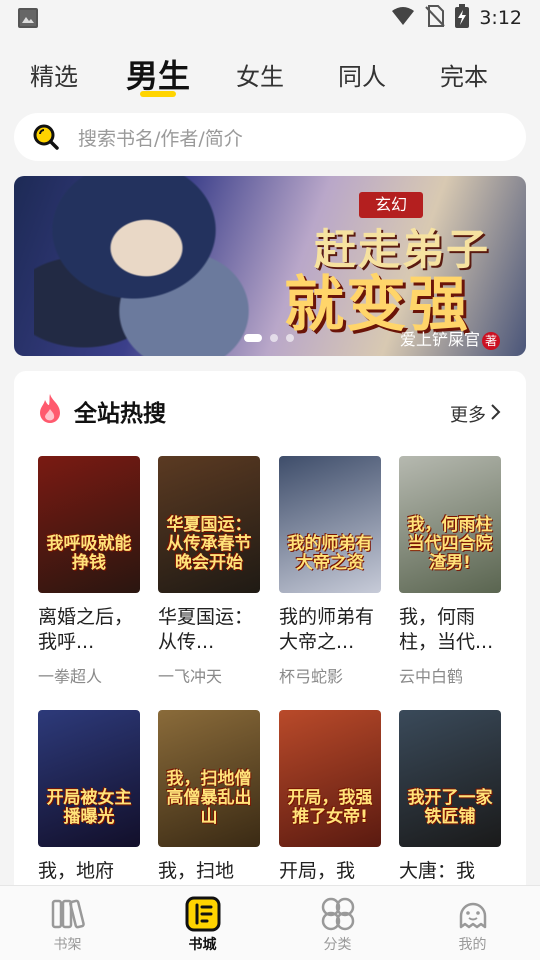  I want to click on book-item: 我，何雨柱当代四合院渣男! 我，何雨柱，当代... 云中白鹤, so click(451, 571).